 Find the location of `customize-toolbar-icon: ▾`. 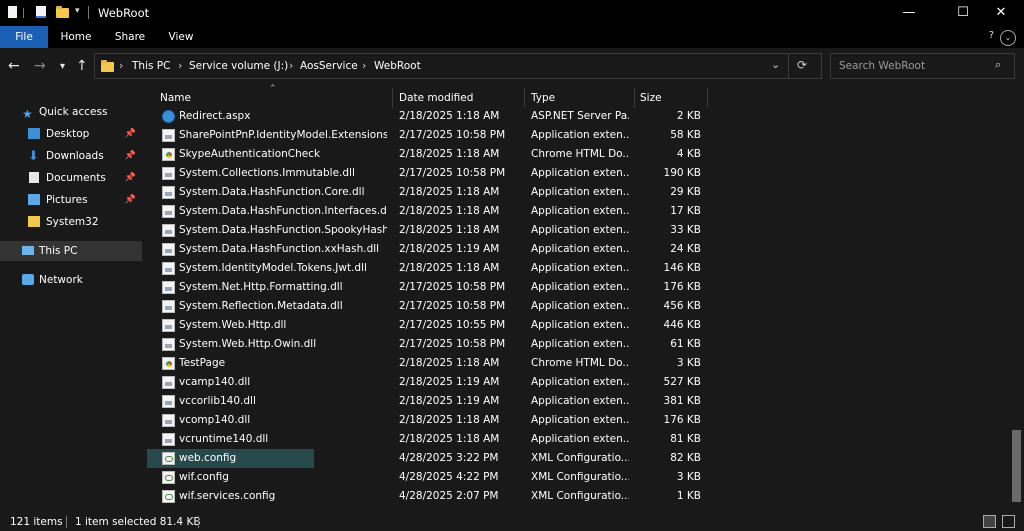

customize-toolbar-icon: ▾ is located at coordinates (77, 11).